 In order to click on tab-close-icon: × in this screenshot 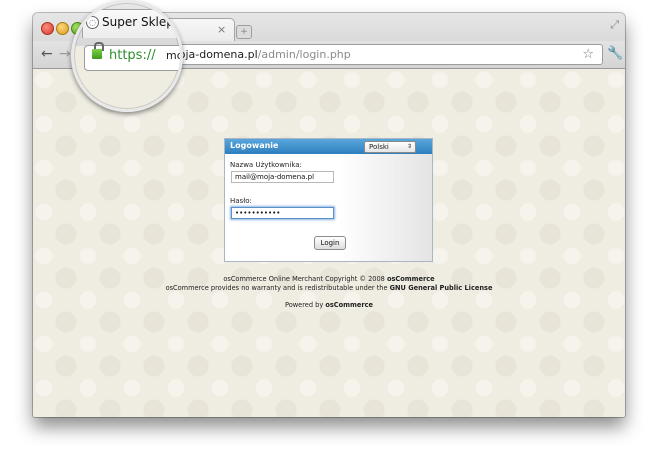, I will do `click(221, 29)`.